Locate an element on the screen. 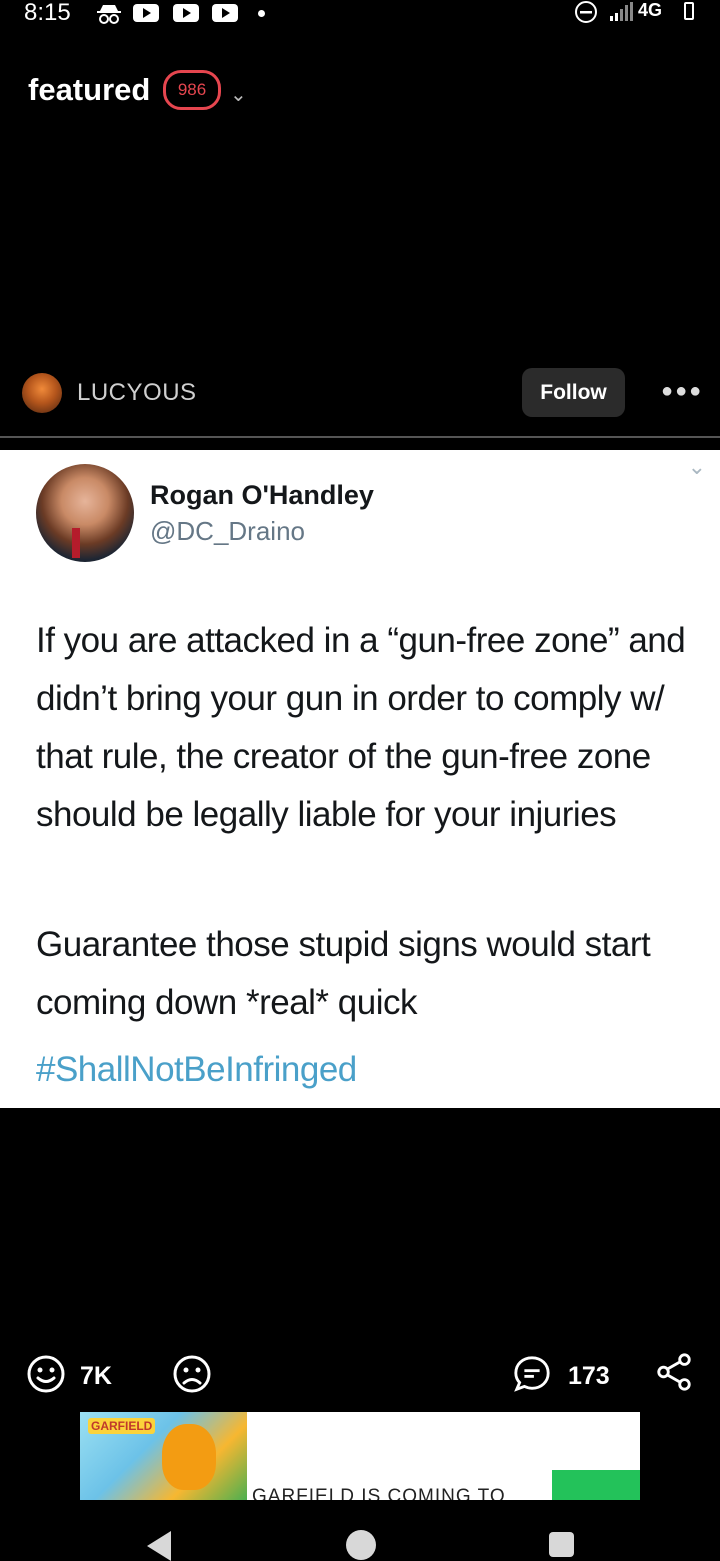 This screenshot has height=1561, width=720. nav-recents-icon is located at coordinates (561, 1544).